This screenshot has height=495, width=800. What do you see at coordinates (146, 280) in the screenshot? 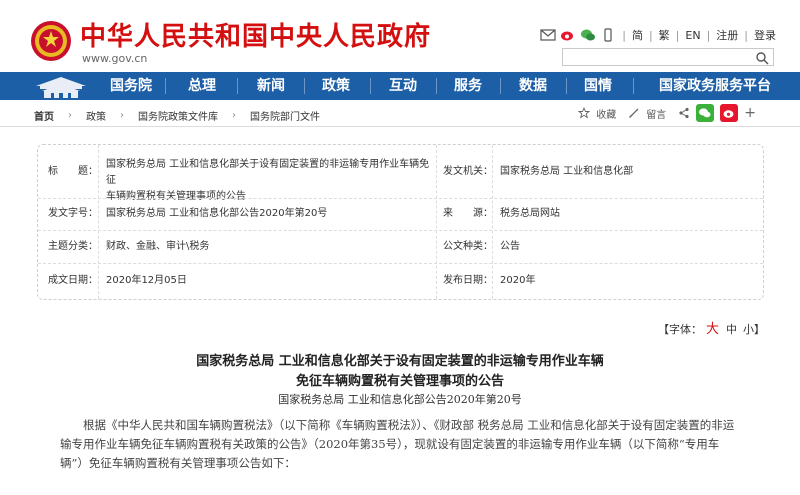
I see `written-date-value: 2020年12月05日` at bounding box center [146, 280].